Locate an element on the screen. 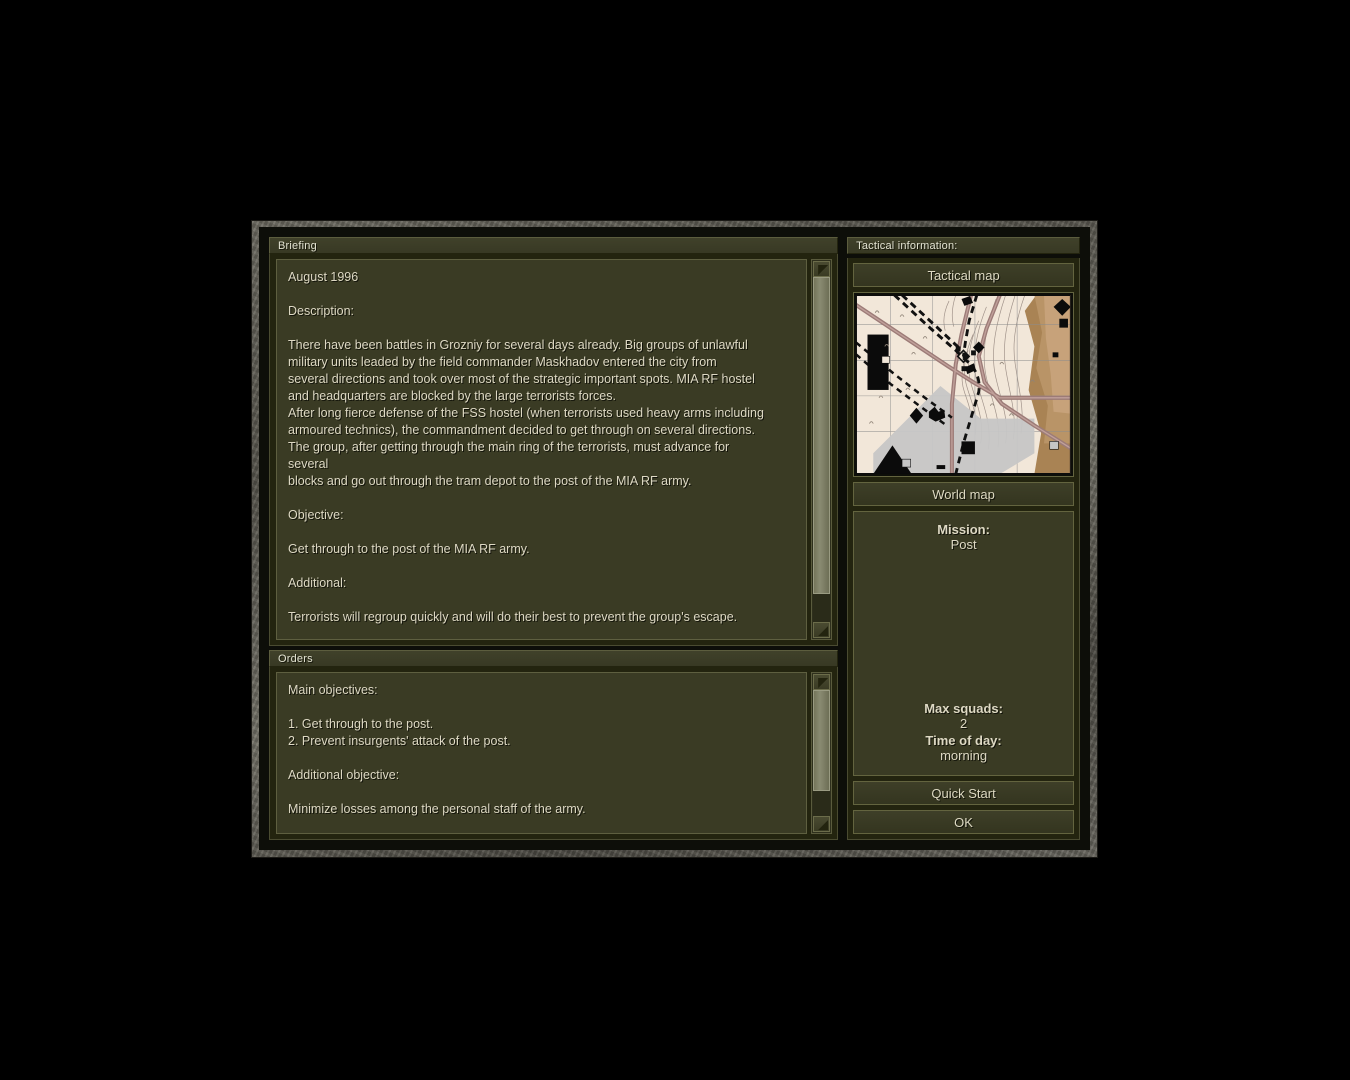 Image resolution: width=1350 pixels, height=1080 pixels. briefing-scroll-track is located at coordinates (822, 449).